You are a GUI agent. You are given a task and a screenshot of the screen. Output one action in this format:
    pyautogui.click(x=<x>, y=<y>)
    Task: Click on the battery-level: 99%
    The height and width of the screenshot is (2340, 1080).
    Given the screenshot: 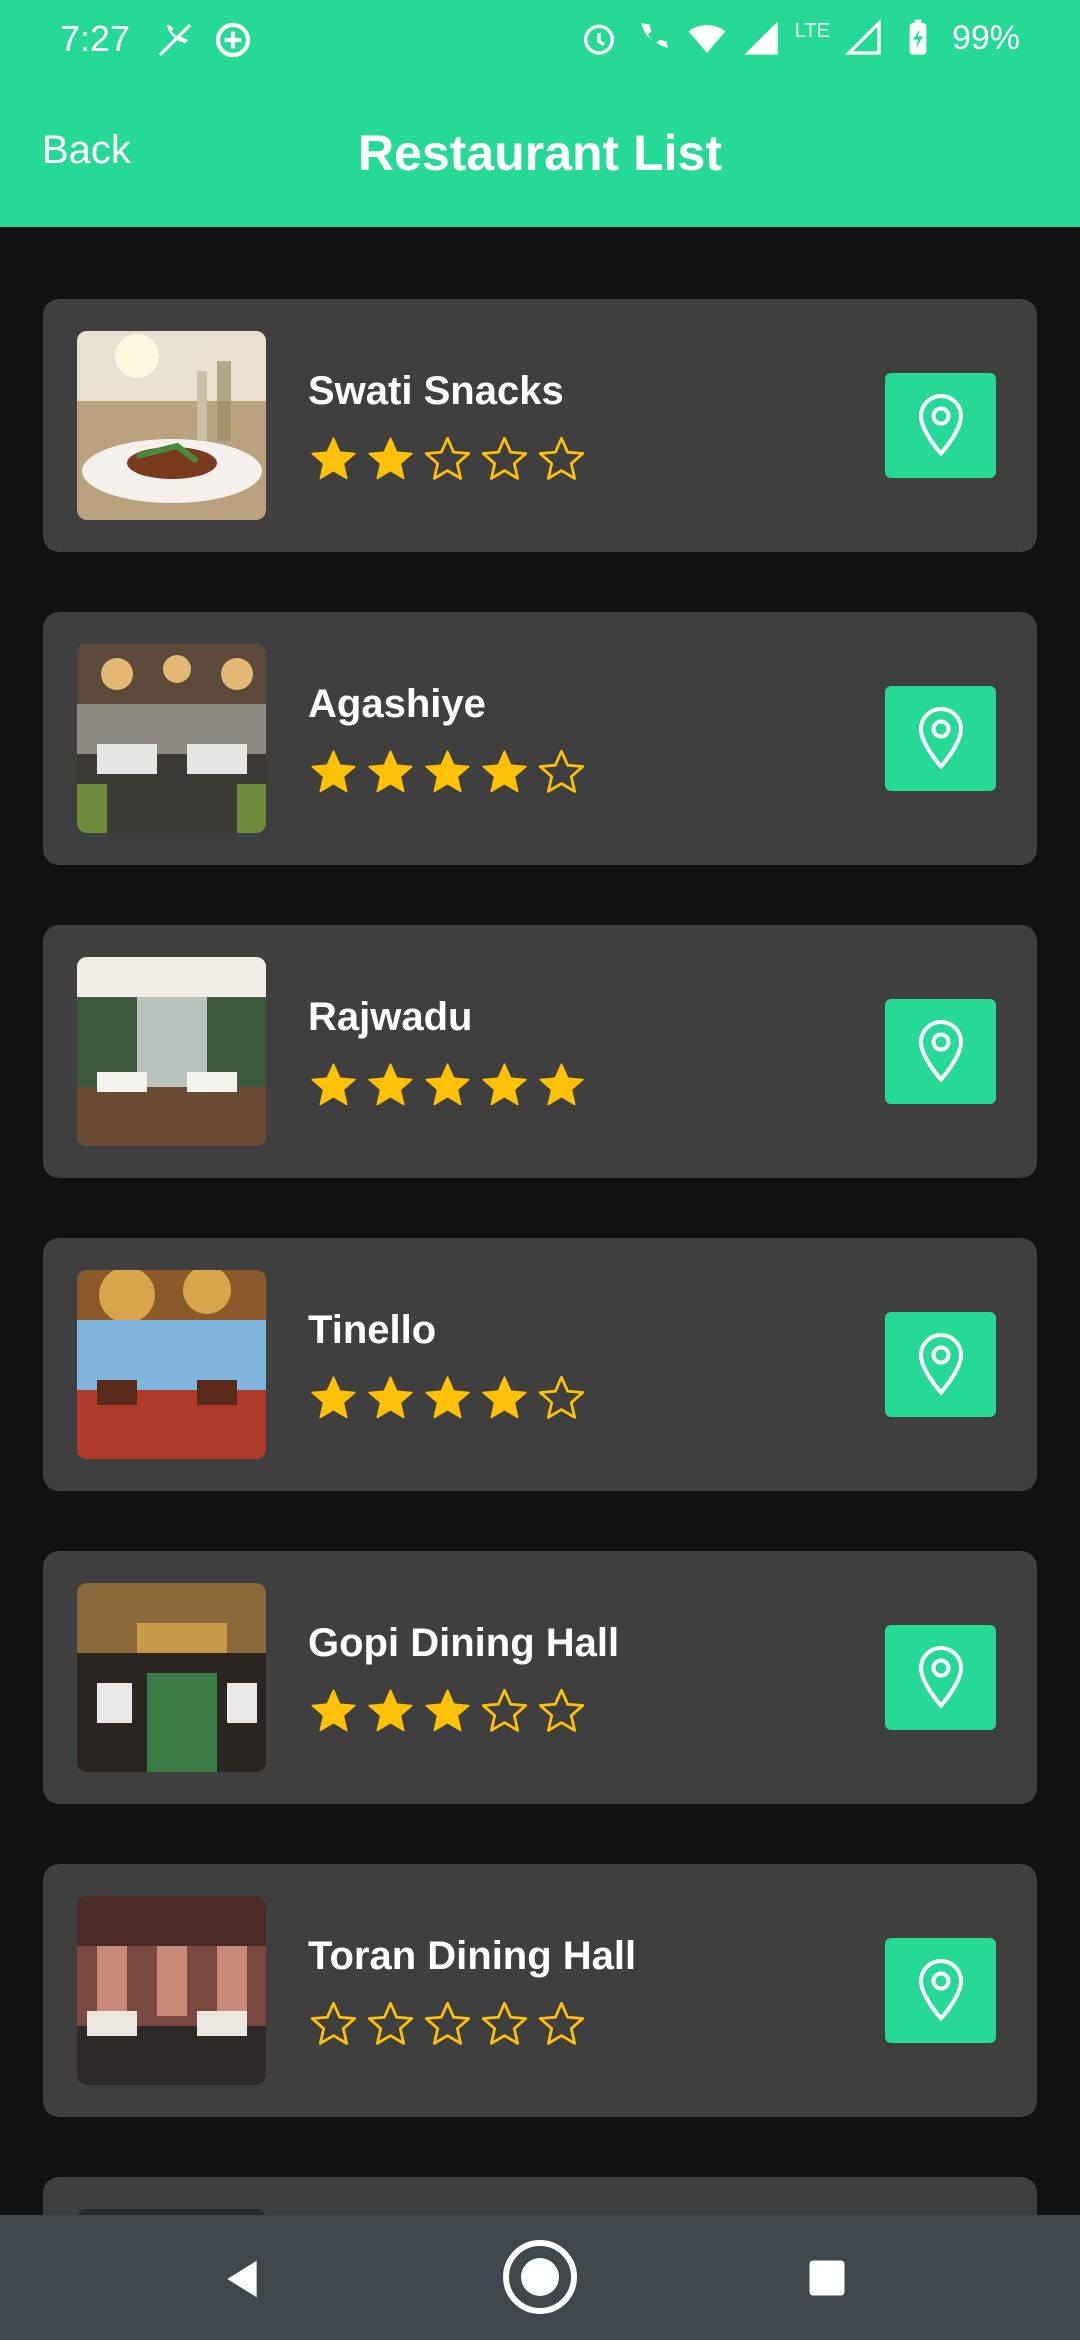 What is the action you would take?
    pyautogui.click(x=985, y=37)
    